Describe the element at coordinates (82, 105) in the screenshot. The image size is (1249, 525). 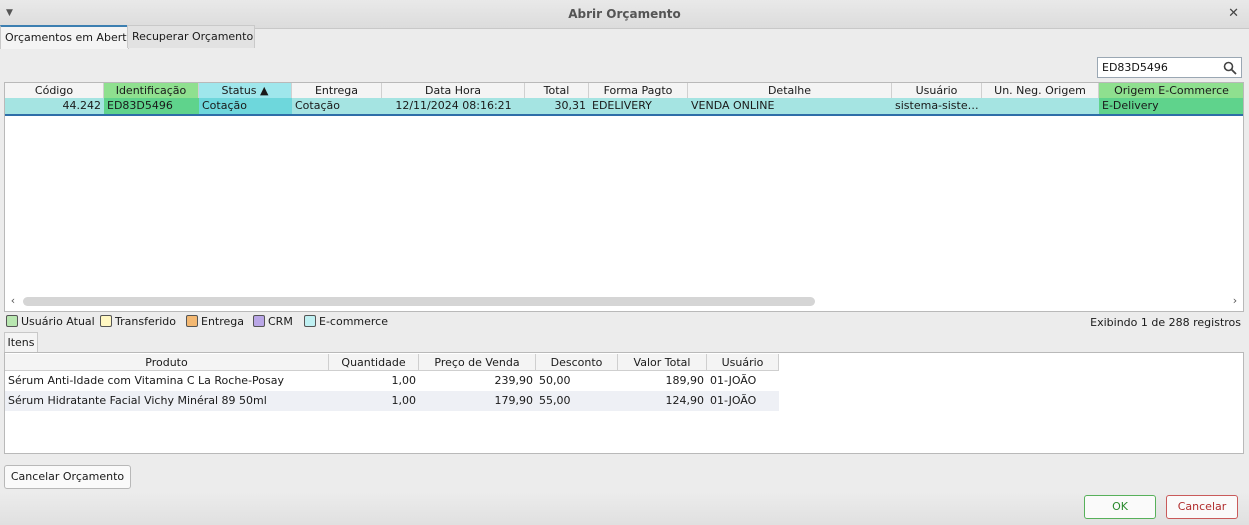
I see `cell-codigo: 44.242` at that location.